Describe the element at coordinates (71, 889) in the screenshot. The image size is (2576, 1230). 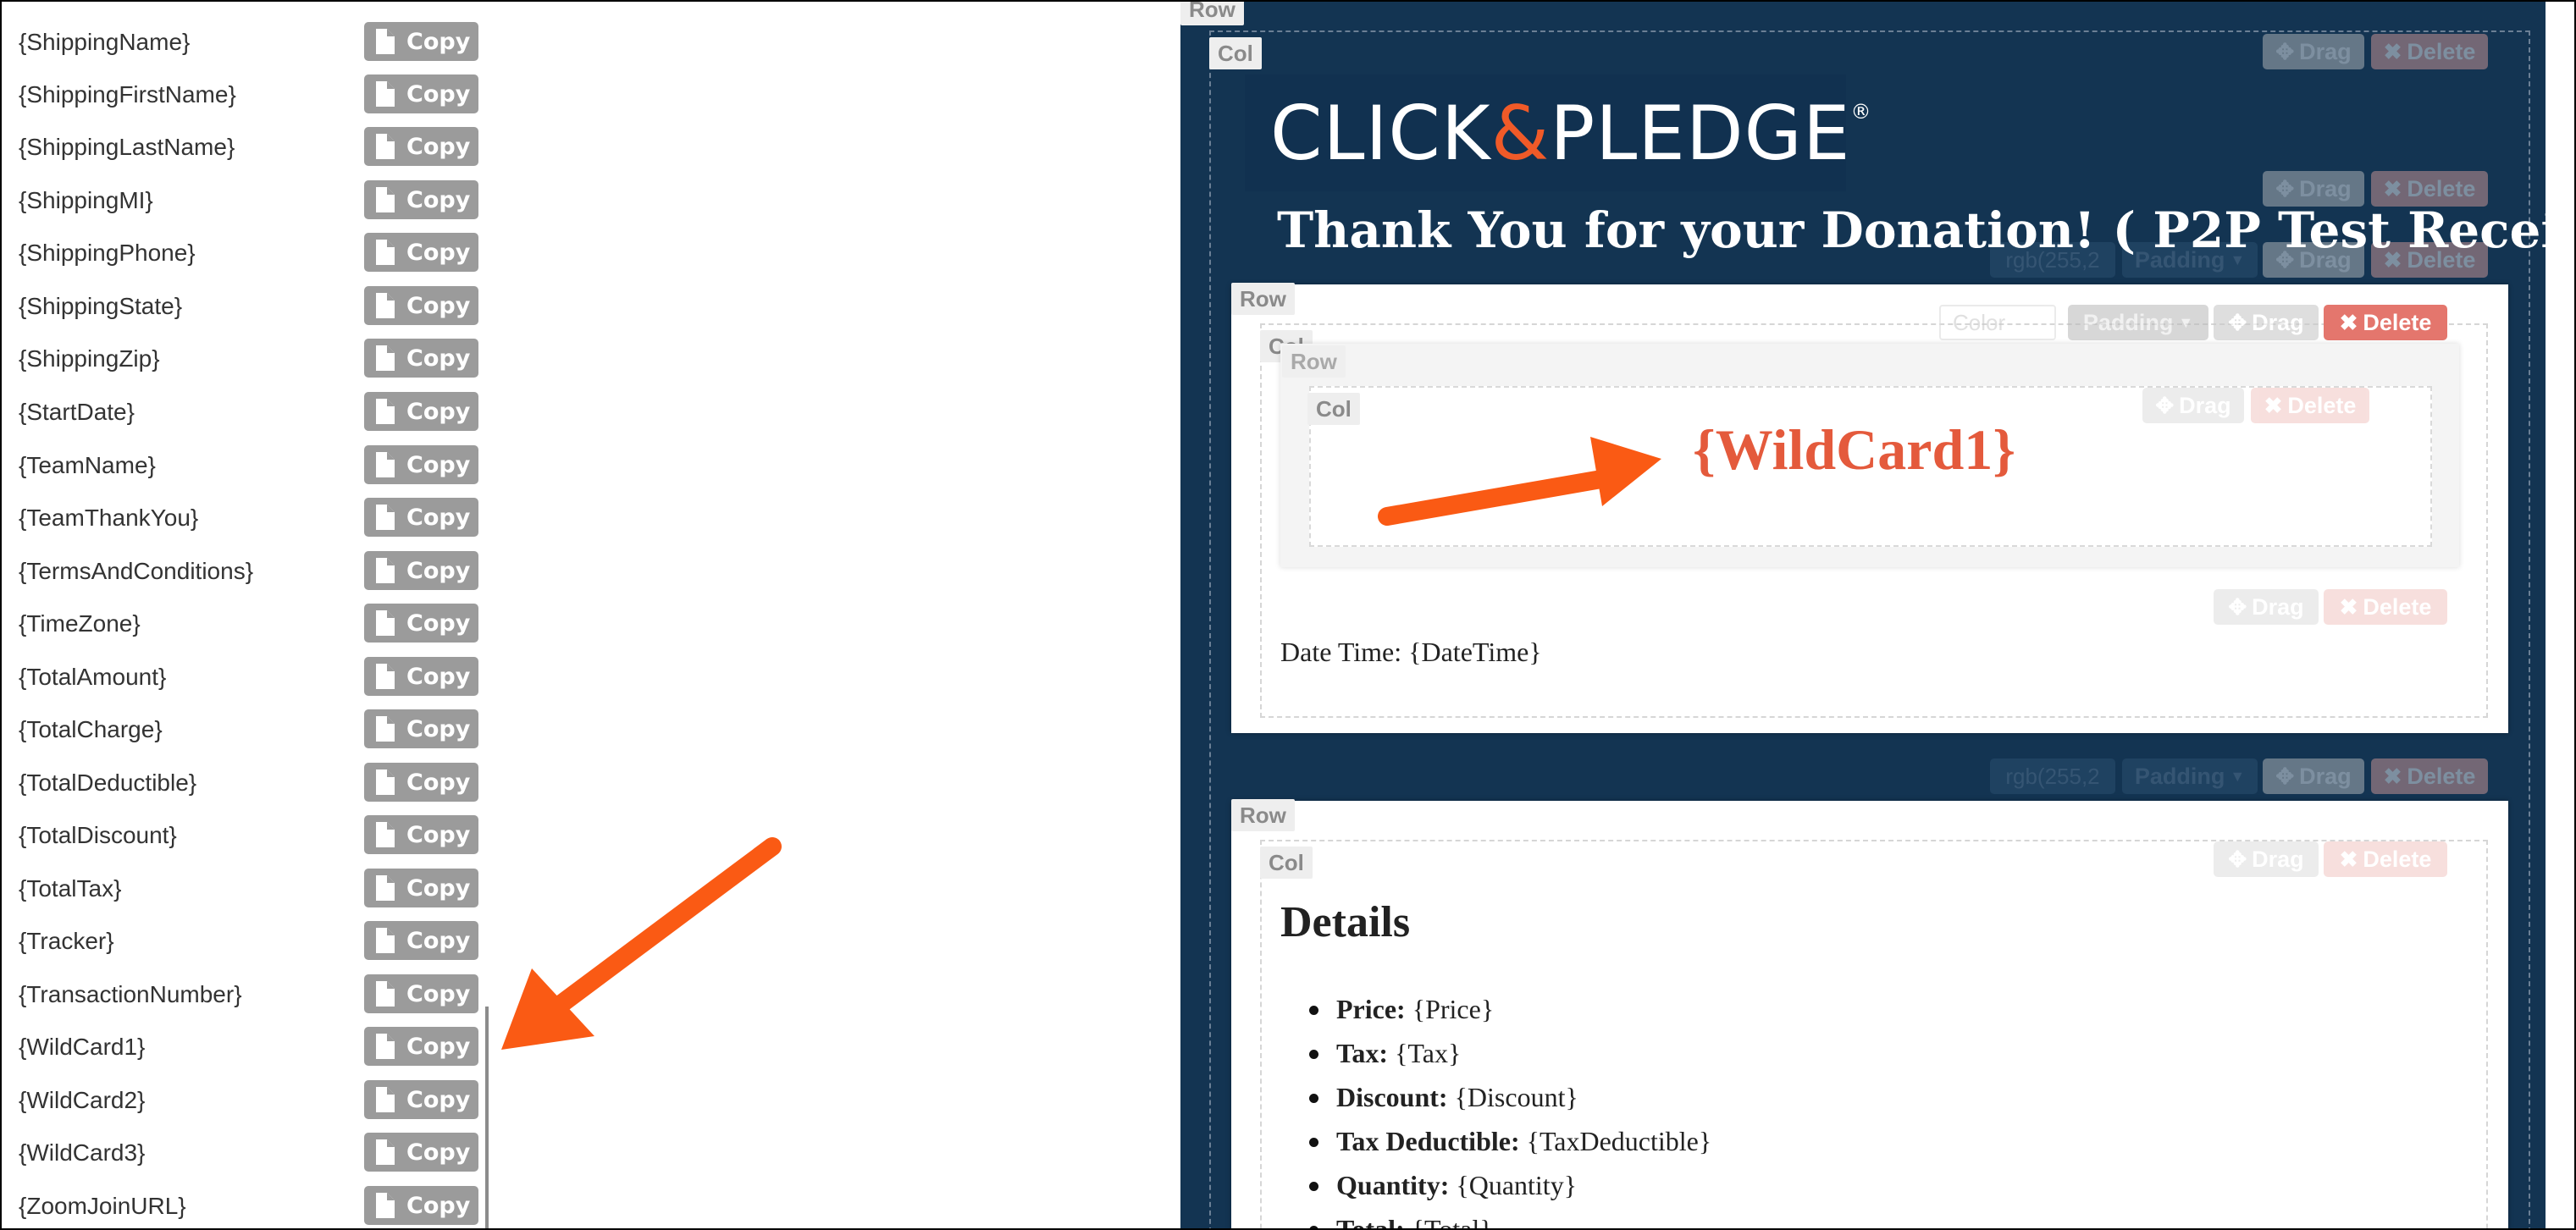
I see `tag-name: {TotalTax}` at that location.